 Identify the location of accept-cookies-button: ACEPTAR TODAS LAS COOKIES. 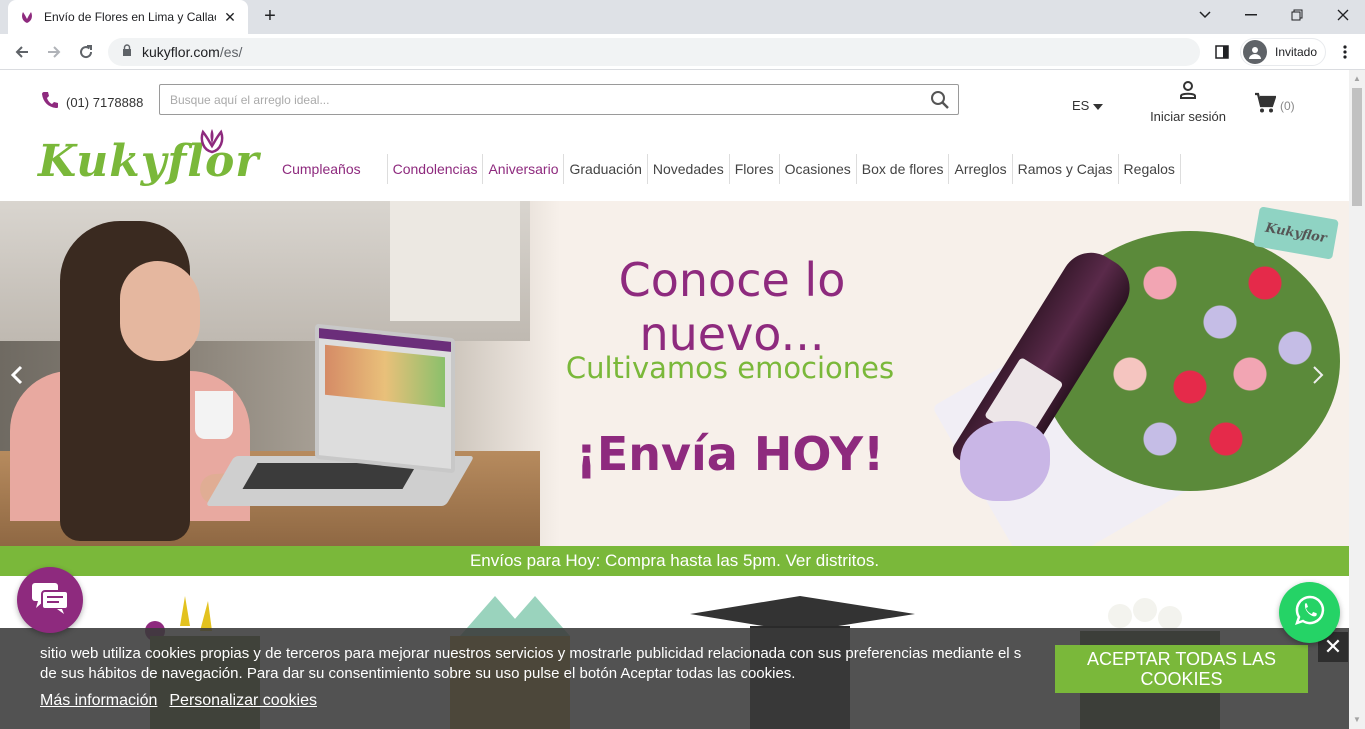
(1181, 669).